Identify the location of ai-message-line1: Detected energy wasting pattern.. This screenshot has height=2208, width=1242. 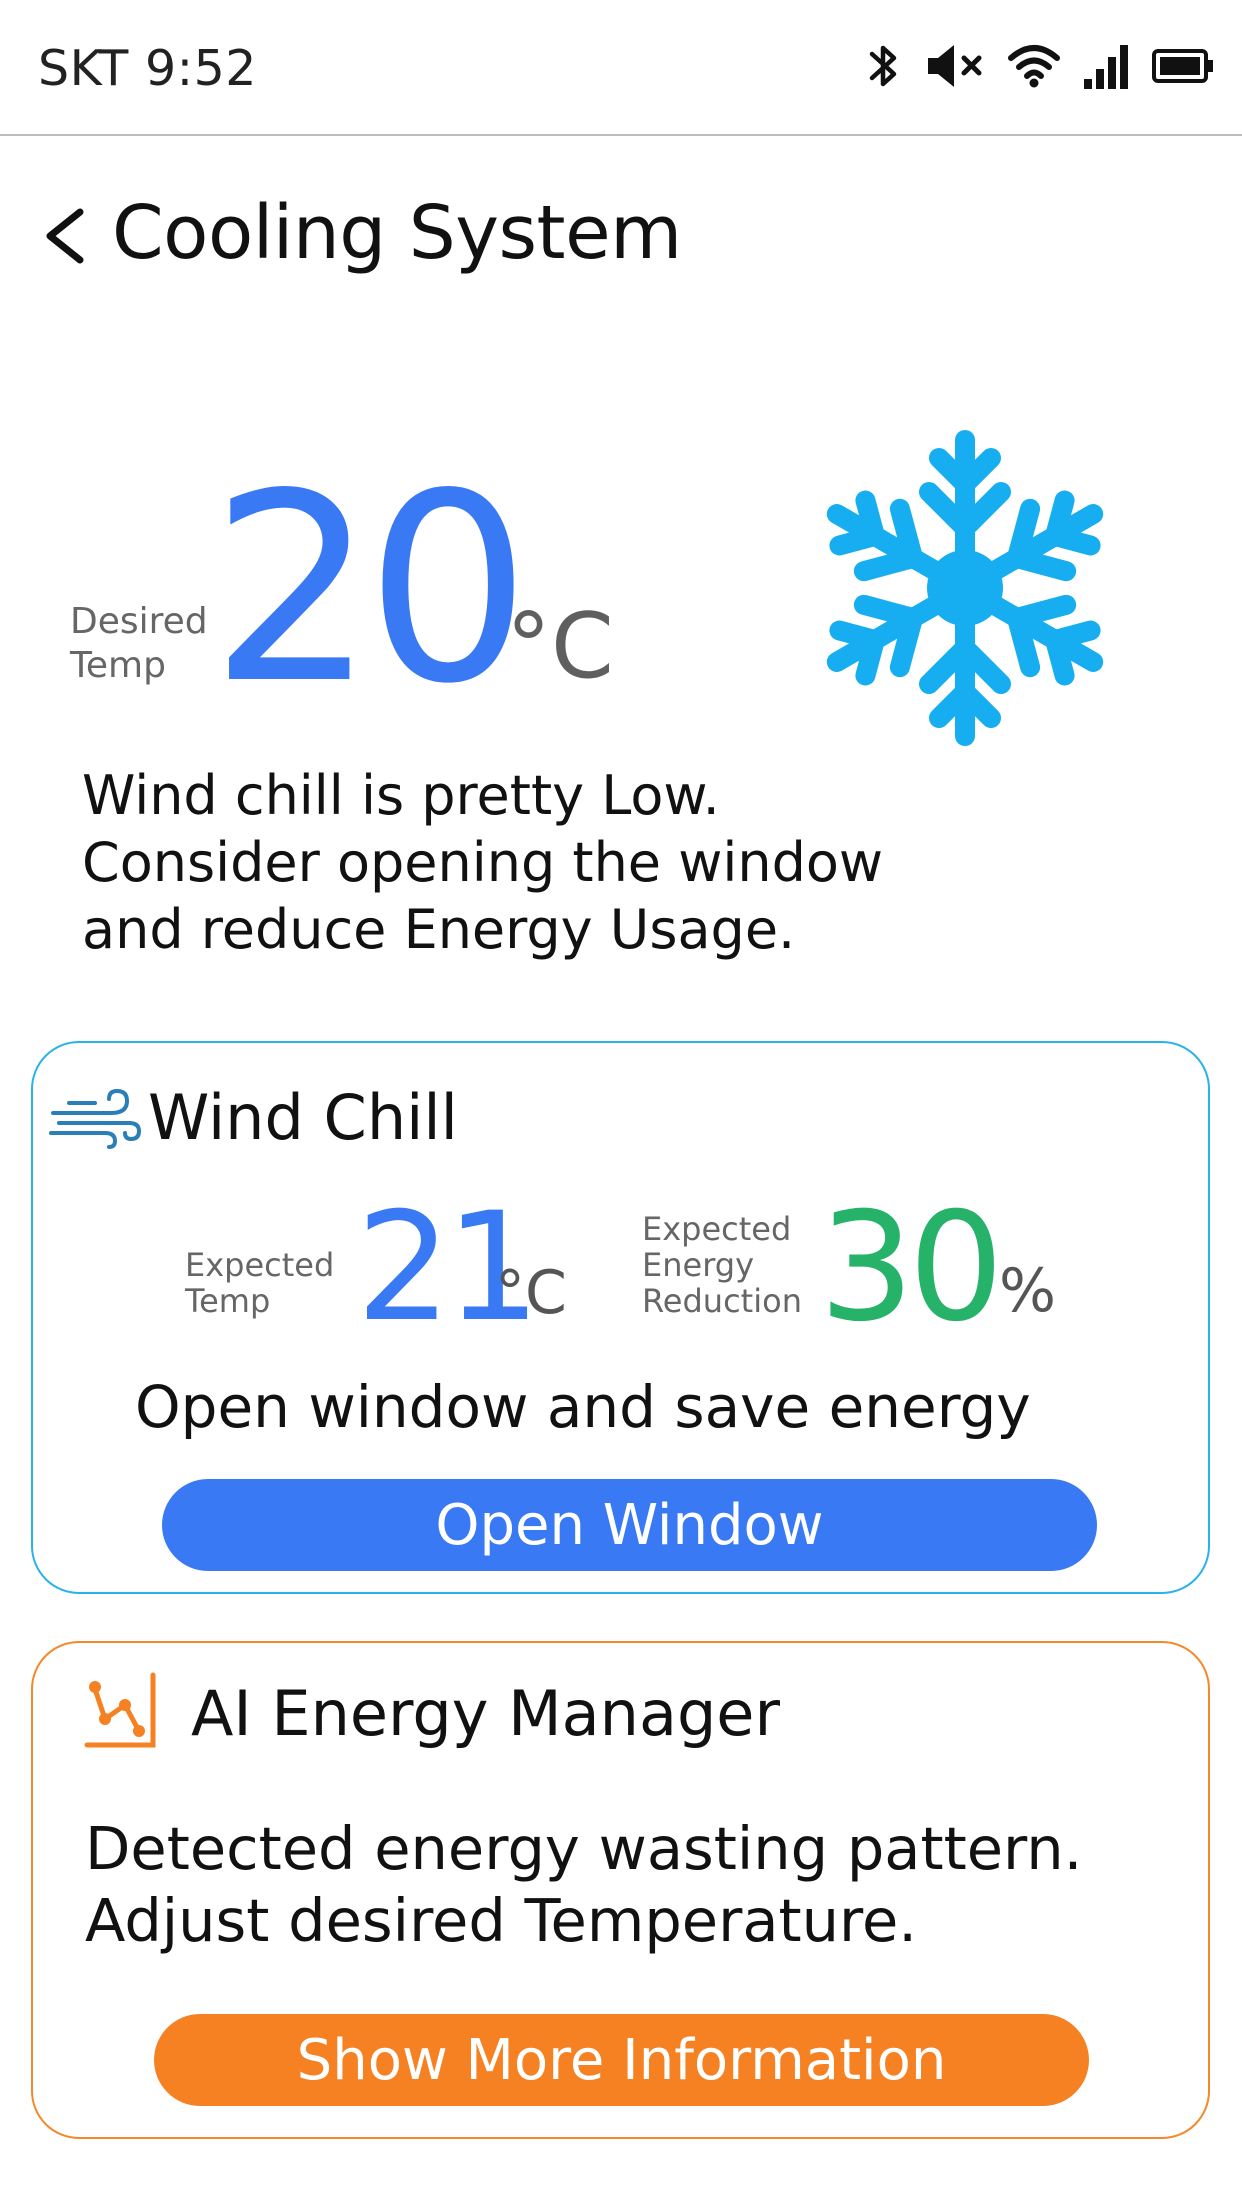
(584, 1848).